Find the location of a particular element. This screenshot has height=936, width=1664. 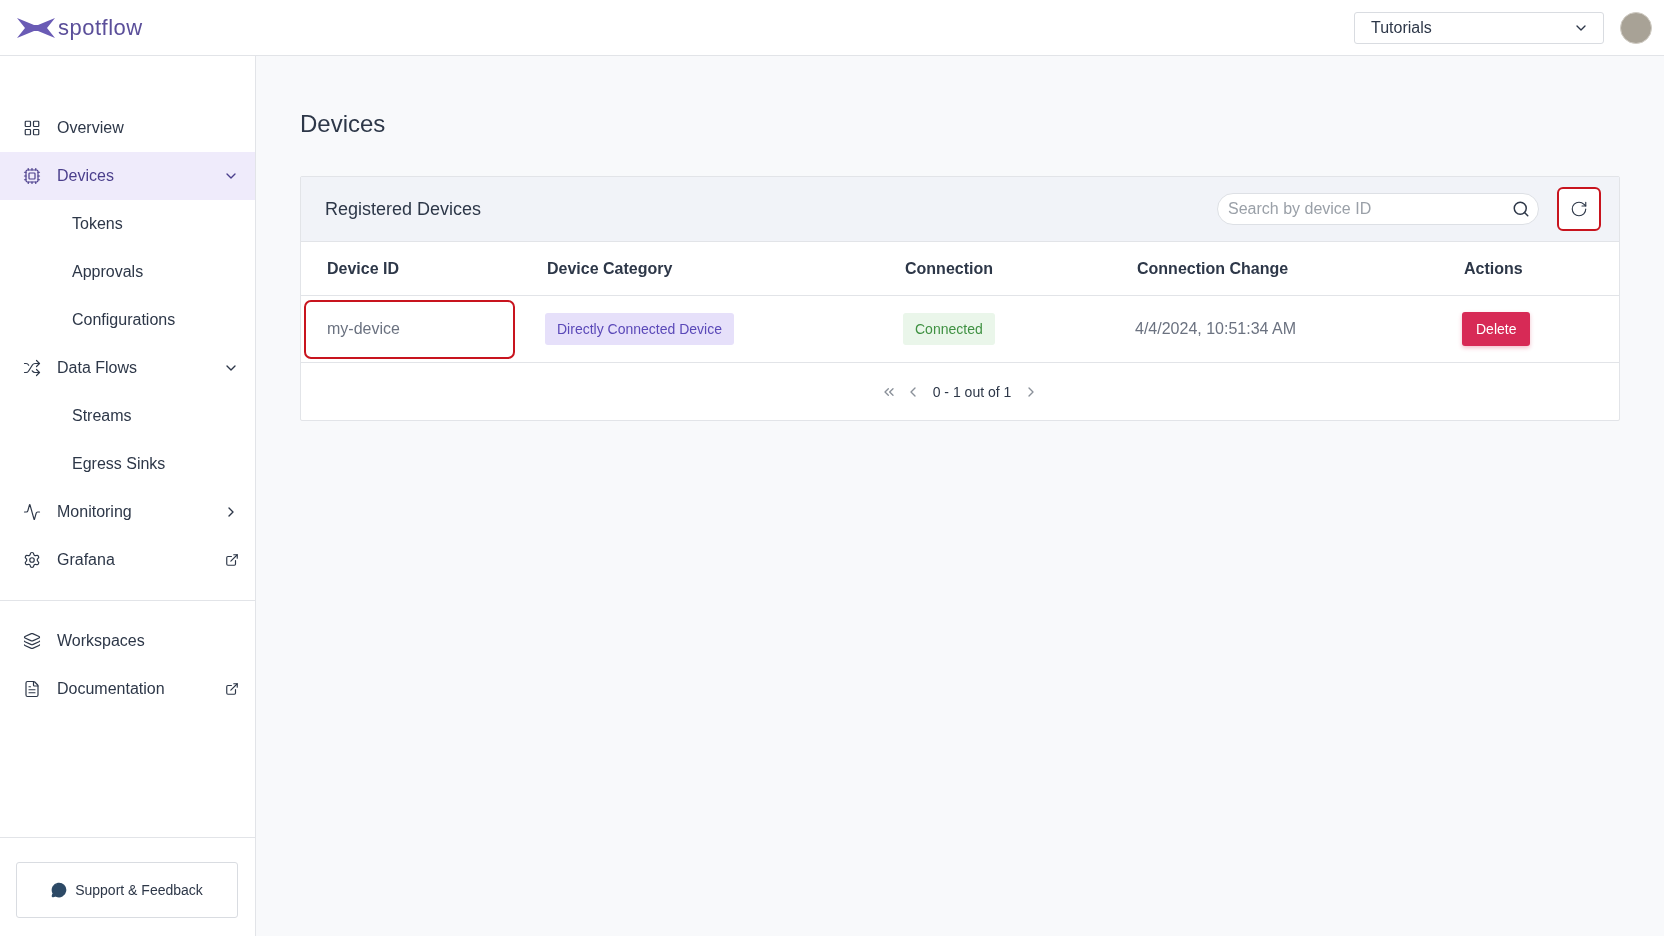

sidebar-item: Overview is located at coordinates (127, 128).